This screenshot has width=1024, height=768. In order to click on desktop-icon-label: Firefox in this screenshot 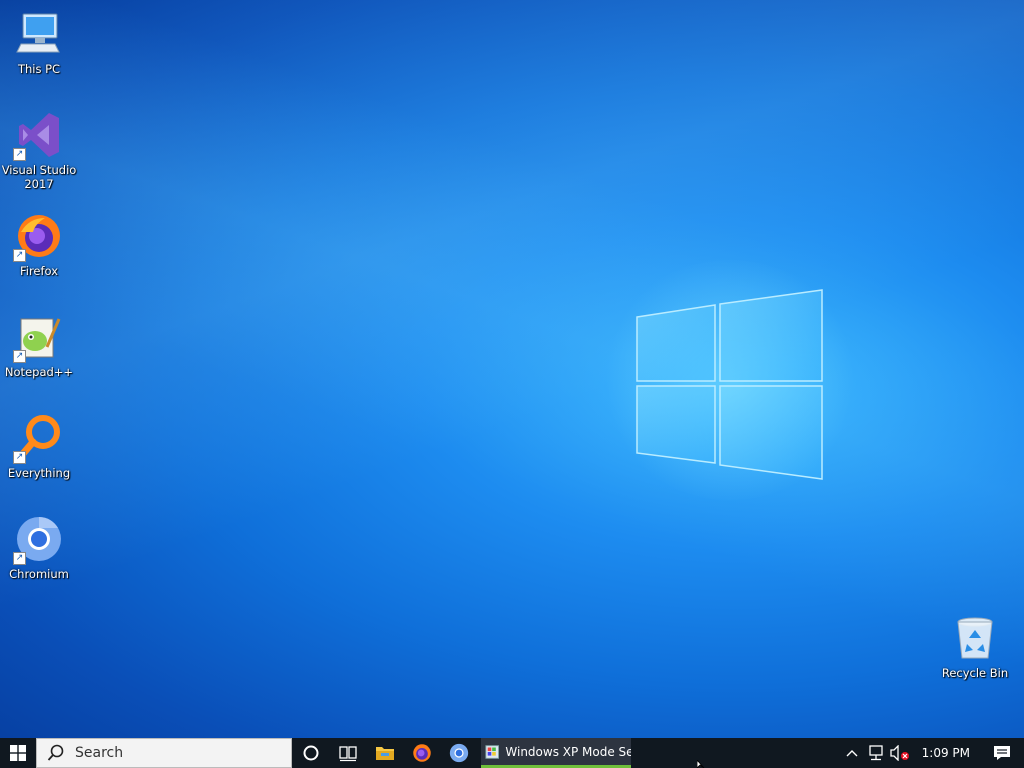, I will do `click(39, 271)`.